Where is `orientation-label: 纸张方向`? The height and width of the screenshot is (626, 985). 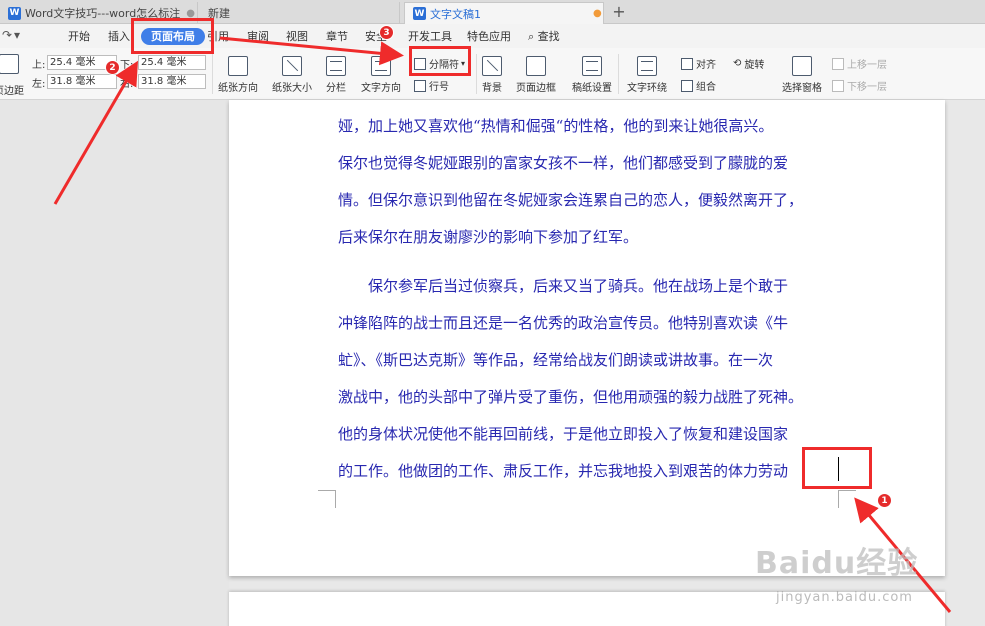
orientation-label: 纸张方向 is located at coordinates (238, 88).